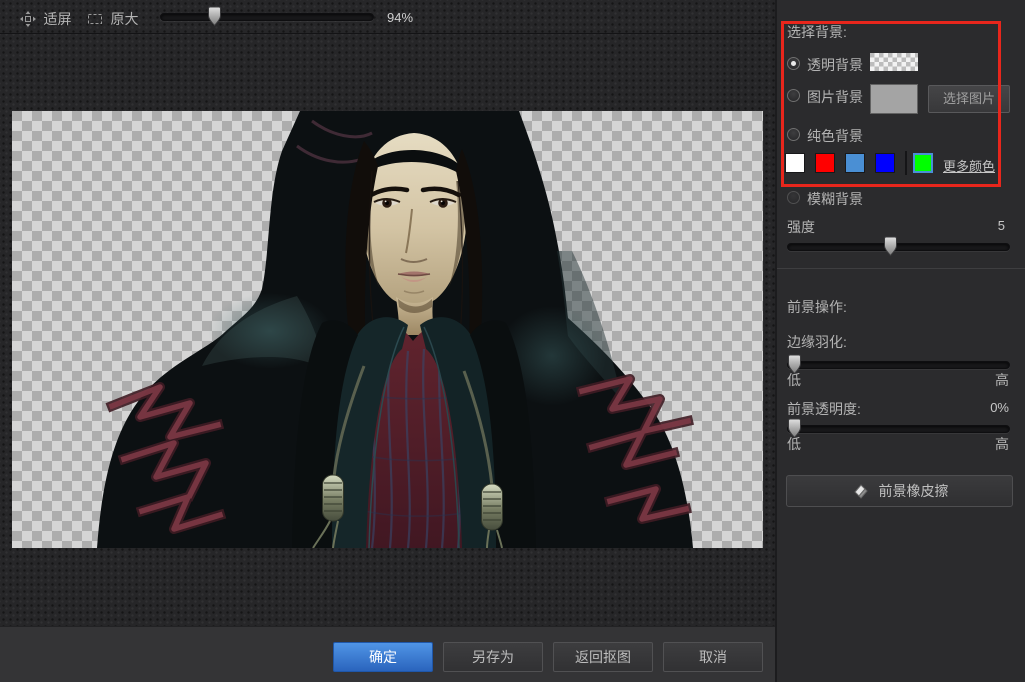 Image resolution: width=1025 pixels, height=682 pixels. I want to click on original-size-label: 原大, so click(124, 19).